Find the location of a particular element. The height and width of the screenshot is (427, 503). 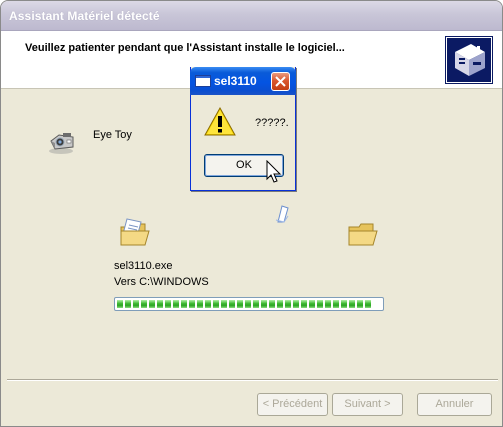

back-button: < Précédent is located at coordinates (292, 404).